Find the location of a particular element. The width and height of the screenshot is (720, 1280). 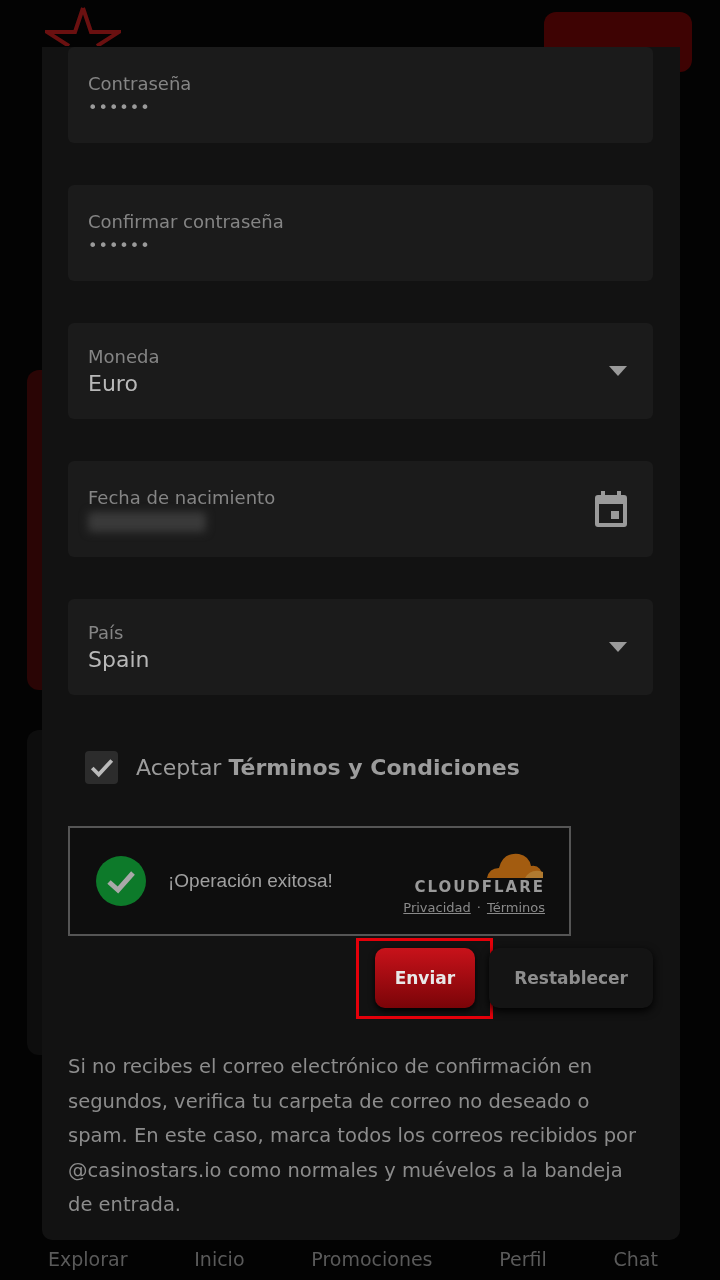

reset-button: Restablecer is located at coordinates (571, 978).